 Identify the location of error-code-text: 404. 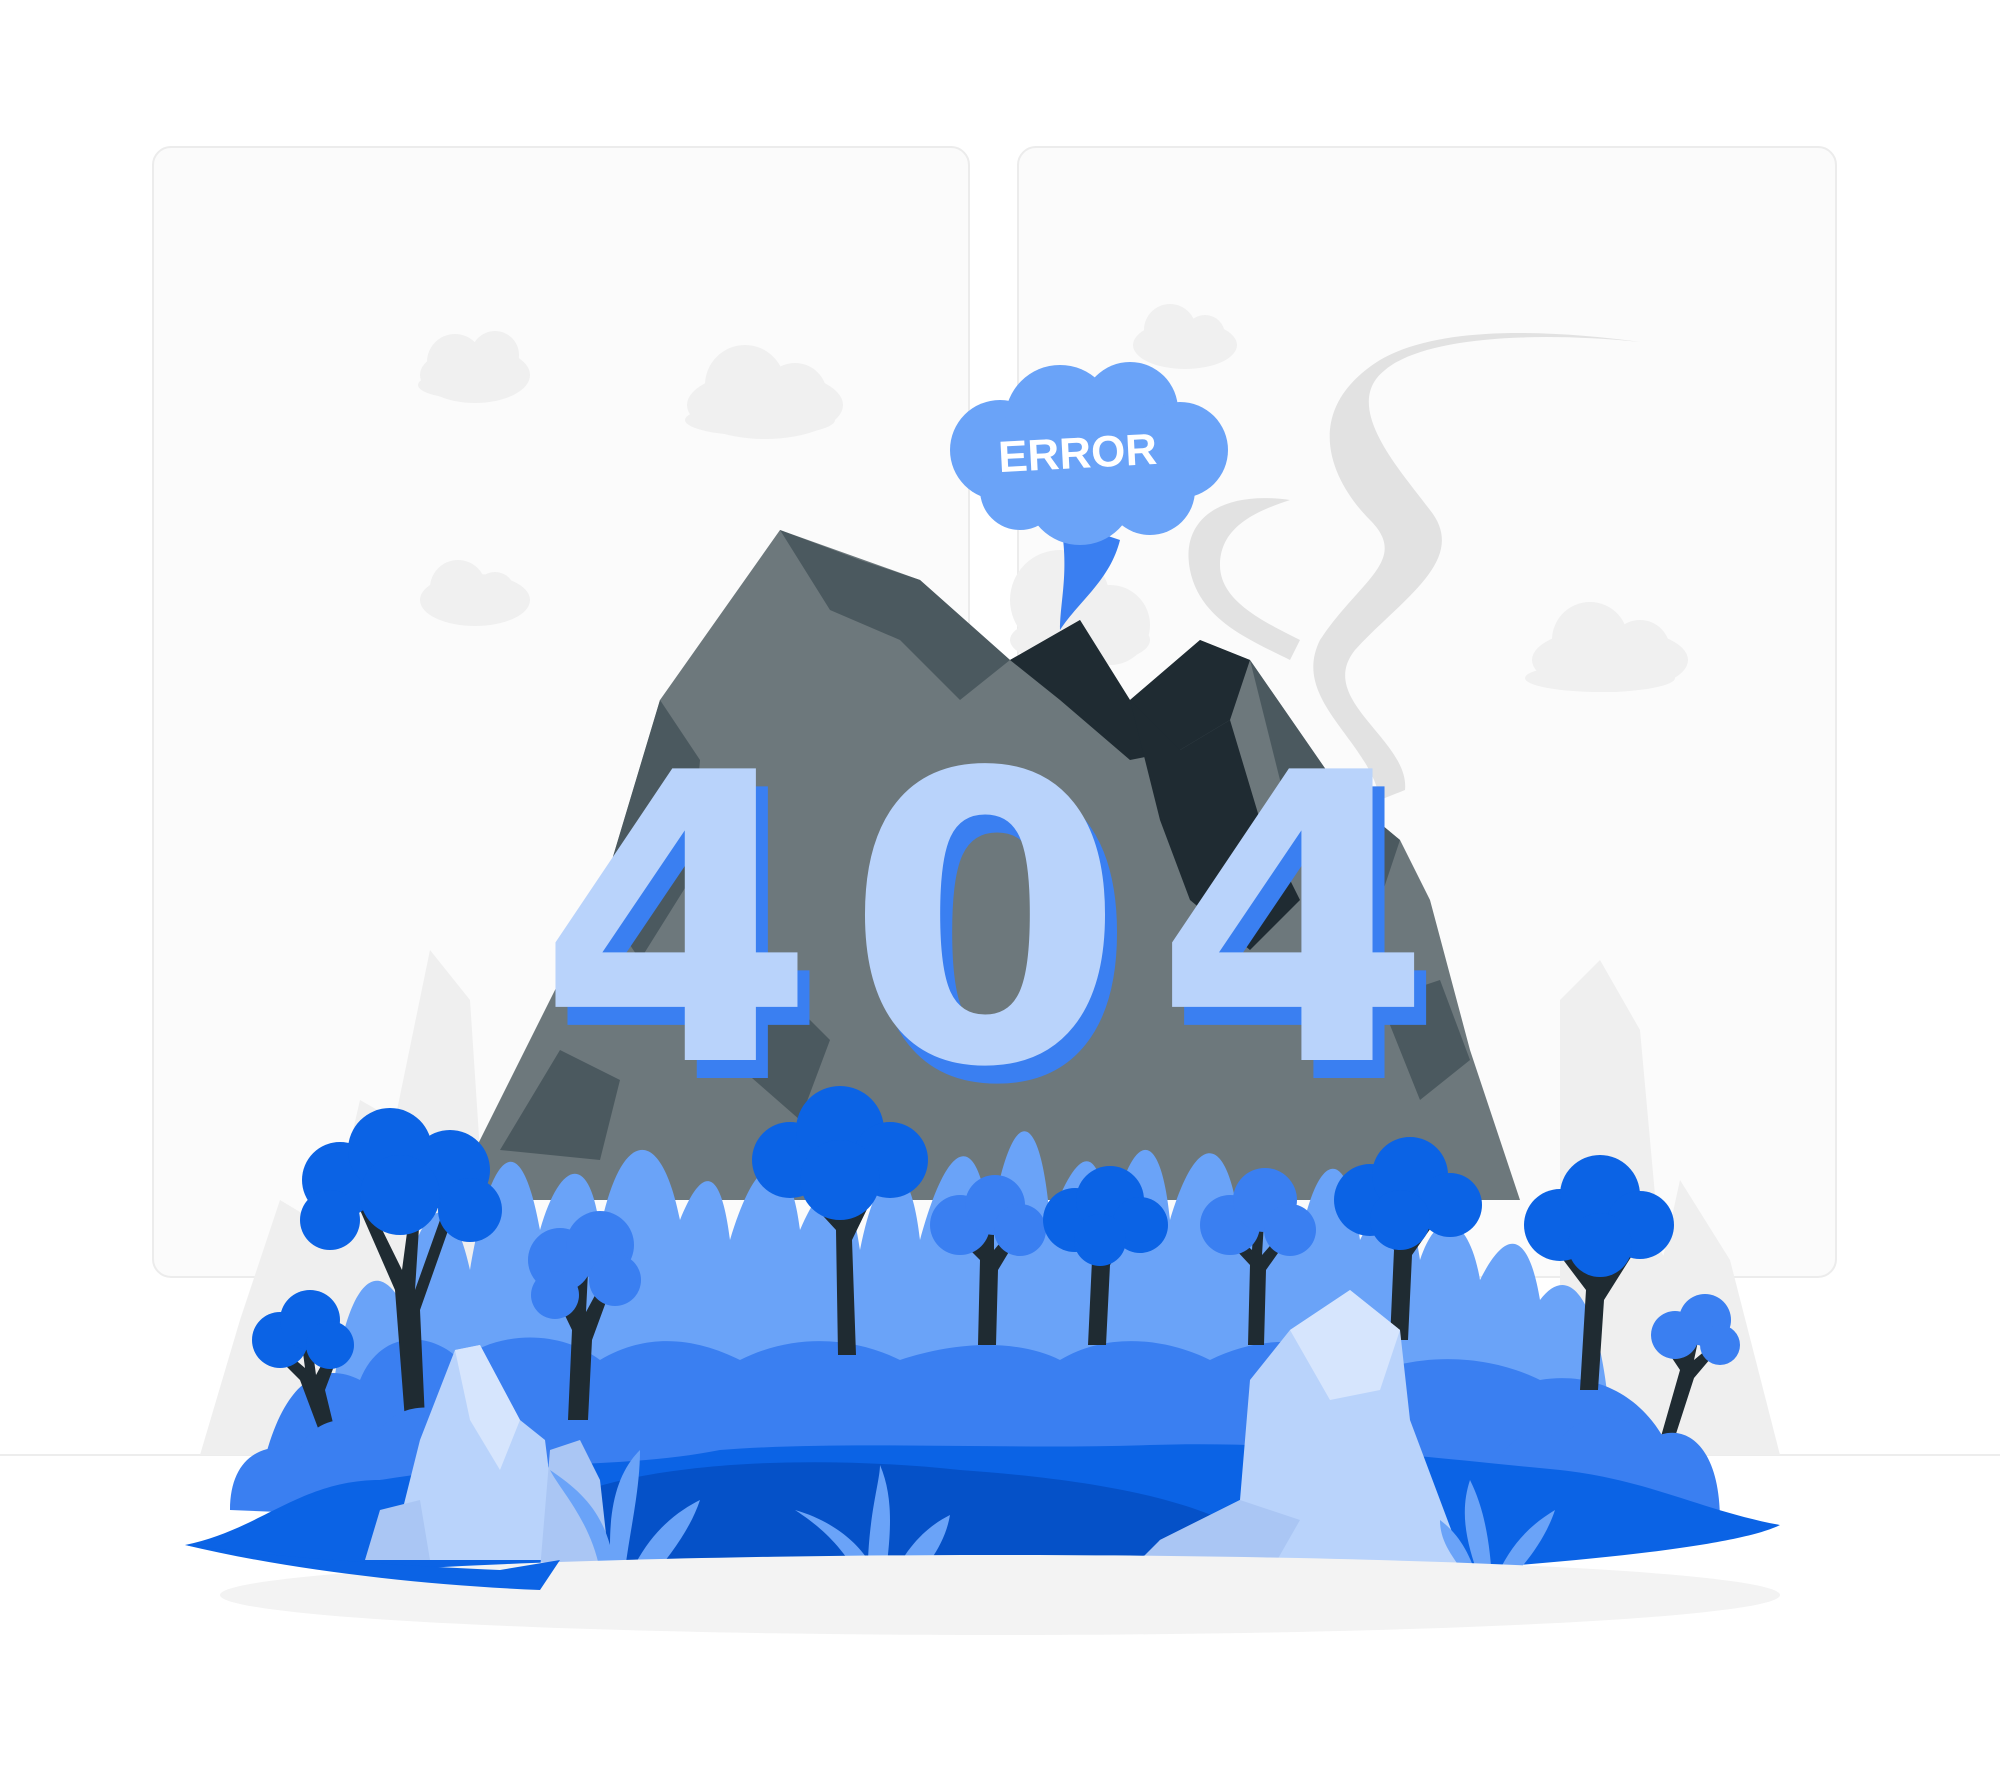
(1000, 922).